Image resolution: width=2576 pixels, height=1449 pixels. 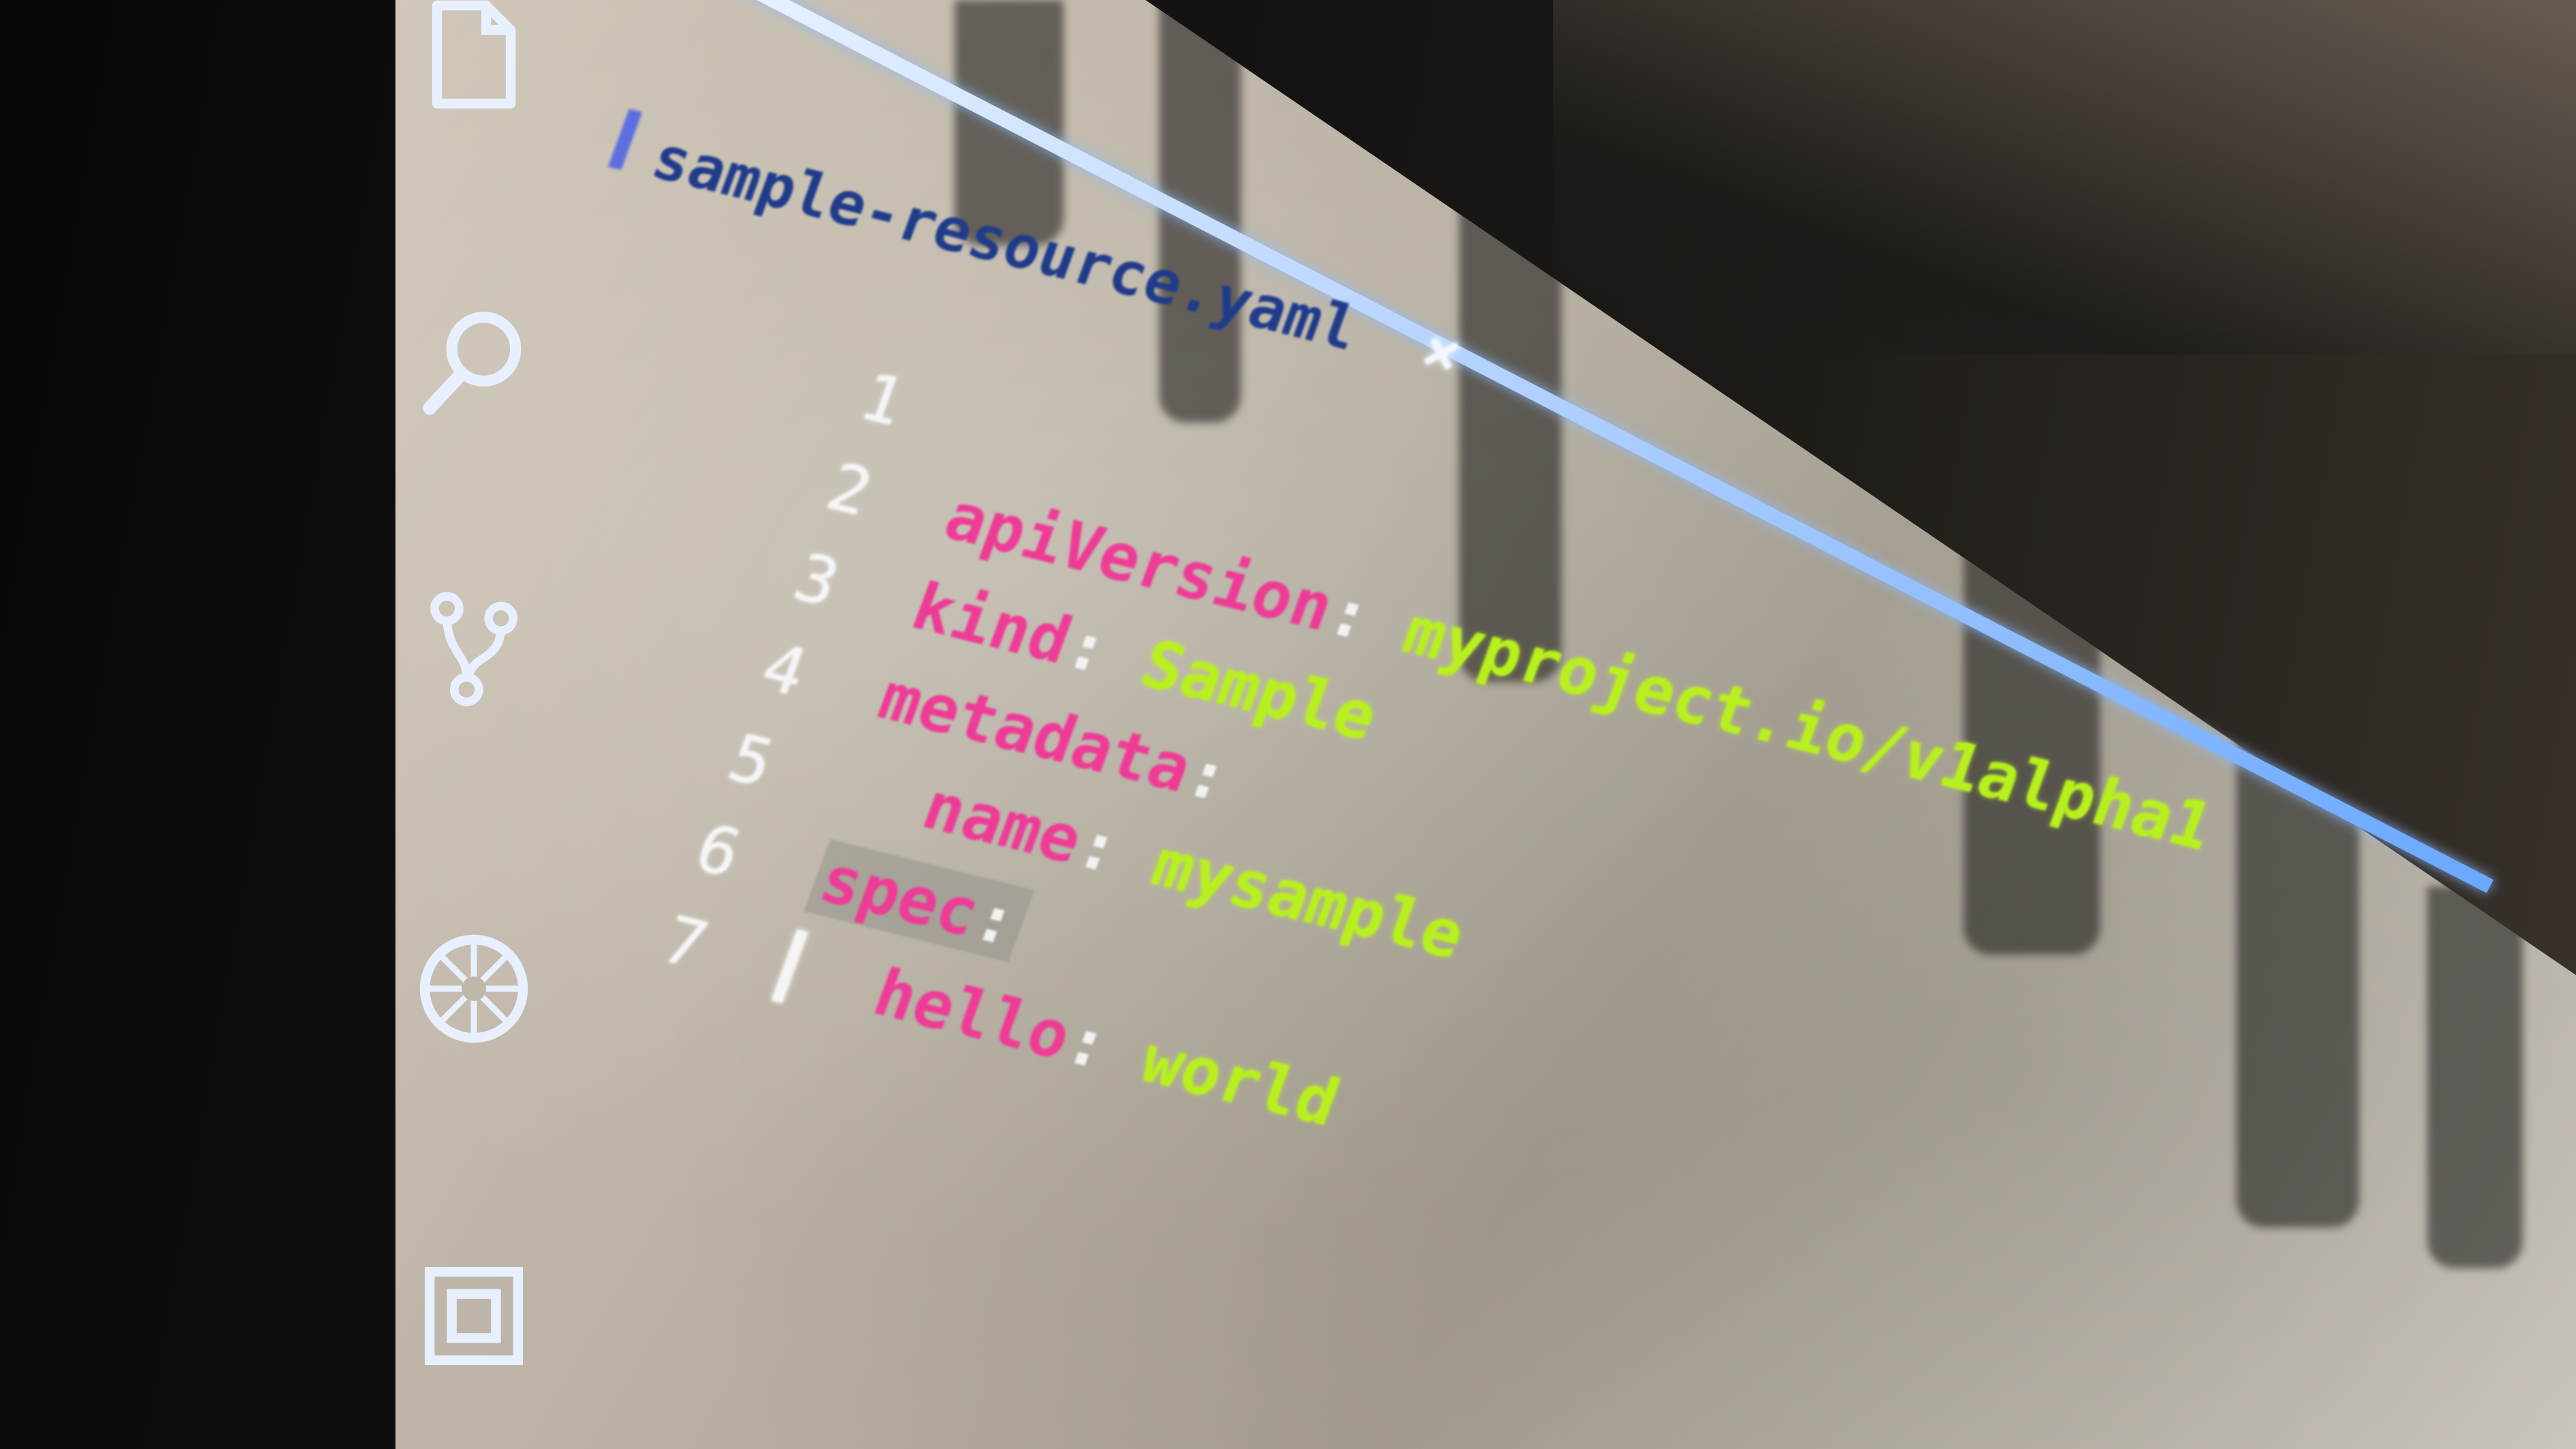 What do you see at coordinates (1240, 1081) in the screenshot?
I see `yaml-value: world` at bounding box center [1240, 1081].